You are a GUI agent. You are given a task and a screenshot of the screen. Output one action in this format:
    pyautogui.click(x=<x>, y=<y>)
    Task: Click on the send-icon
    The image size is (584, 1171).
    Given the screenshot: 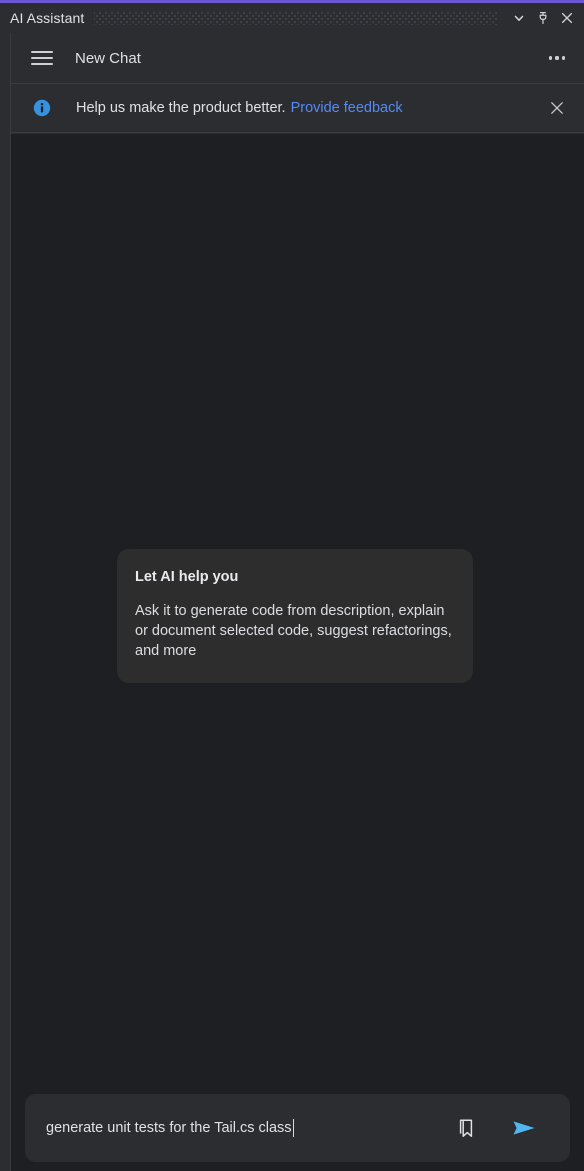 What is the action you would take?
    pyautogui.click(x=524, y=1128)
    